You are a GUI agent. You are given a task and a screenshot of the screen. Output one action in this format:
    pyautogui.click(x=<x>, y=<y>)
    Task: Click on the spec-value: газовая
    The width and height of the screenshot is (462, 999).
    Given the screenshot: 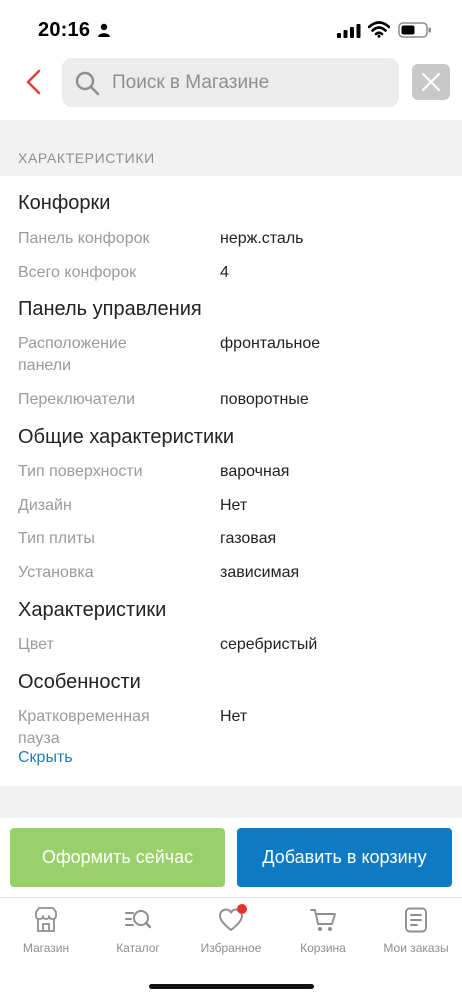 What is the action you would take?
    pyautogui.click(x=248, y=538)
    